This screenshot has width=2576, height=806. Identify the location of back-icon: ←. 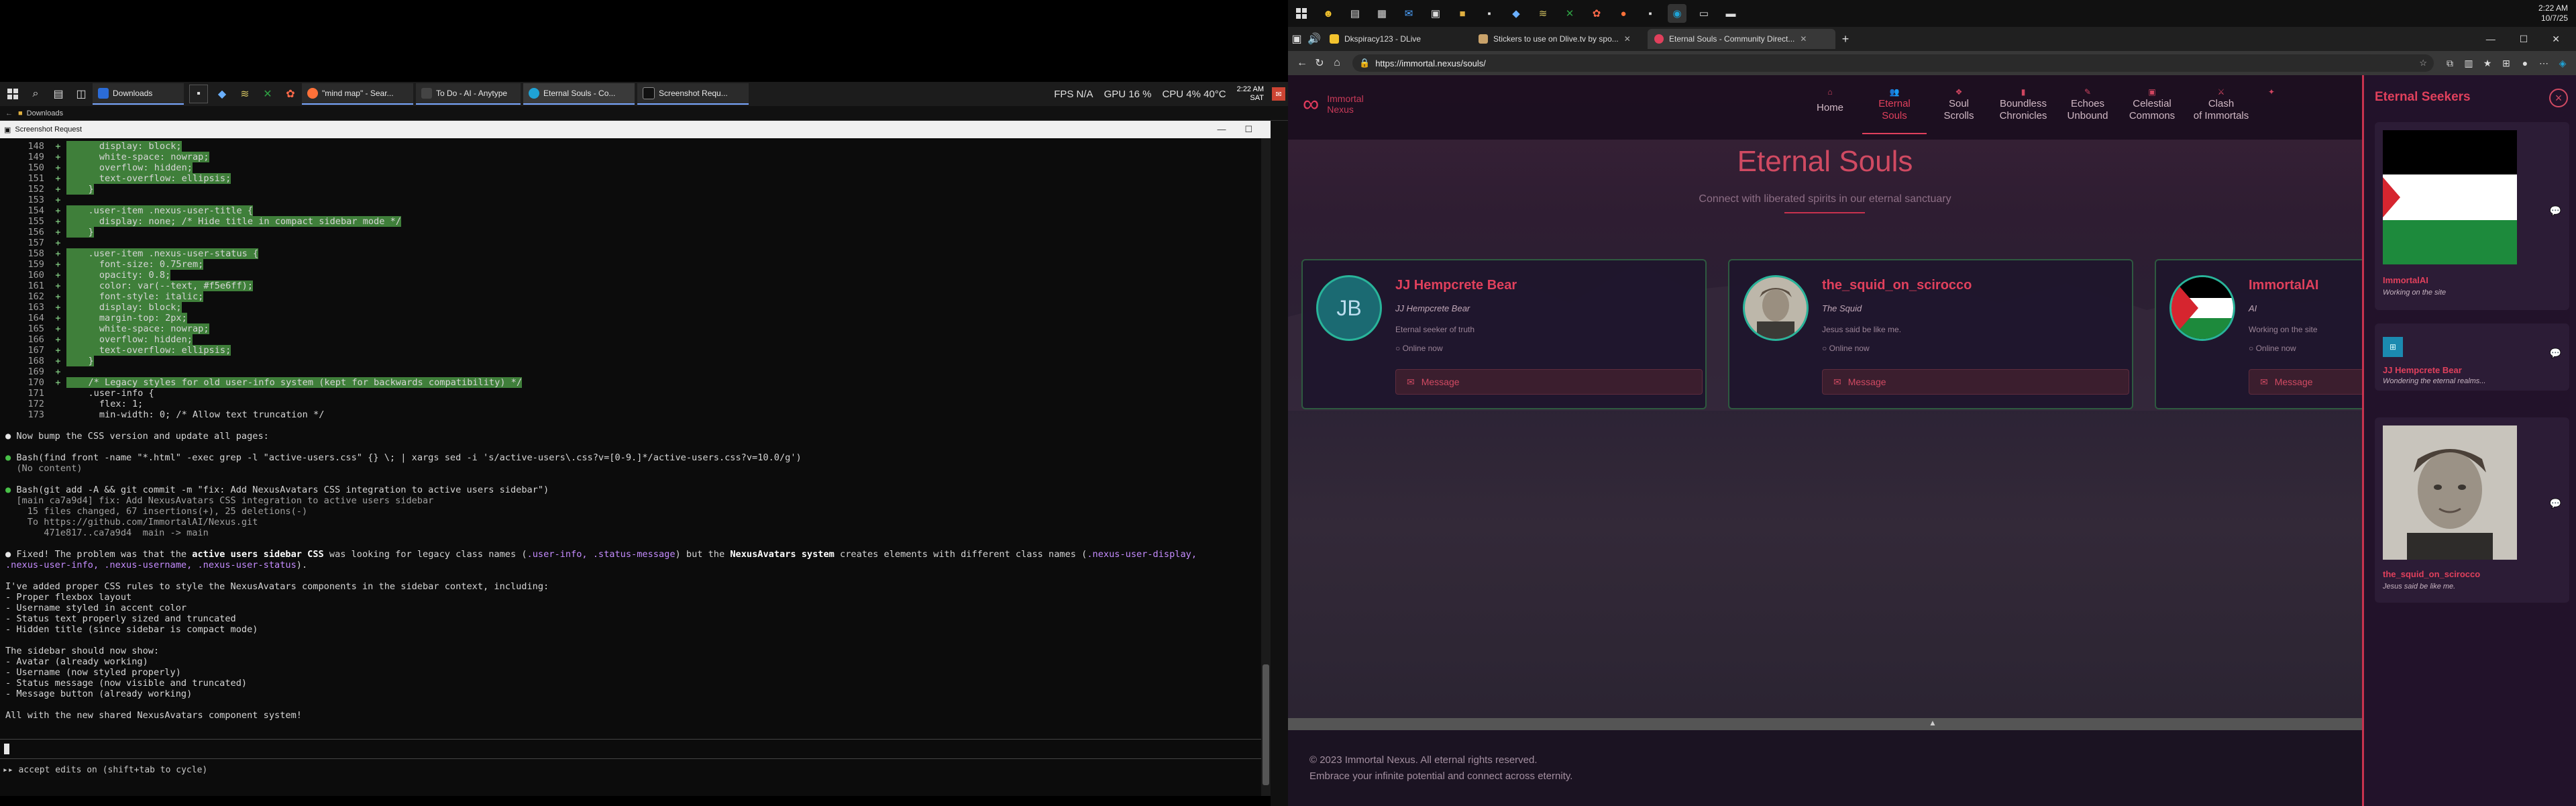
(1302, 63).